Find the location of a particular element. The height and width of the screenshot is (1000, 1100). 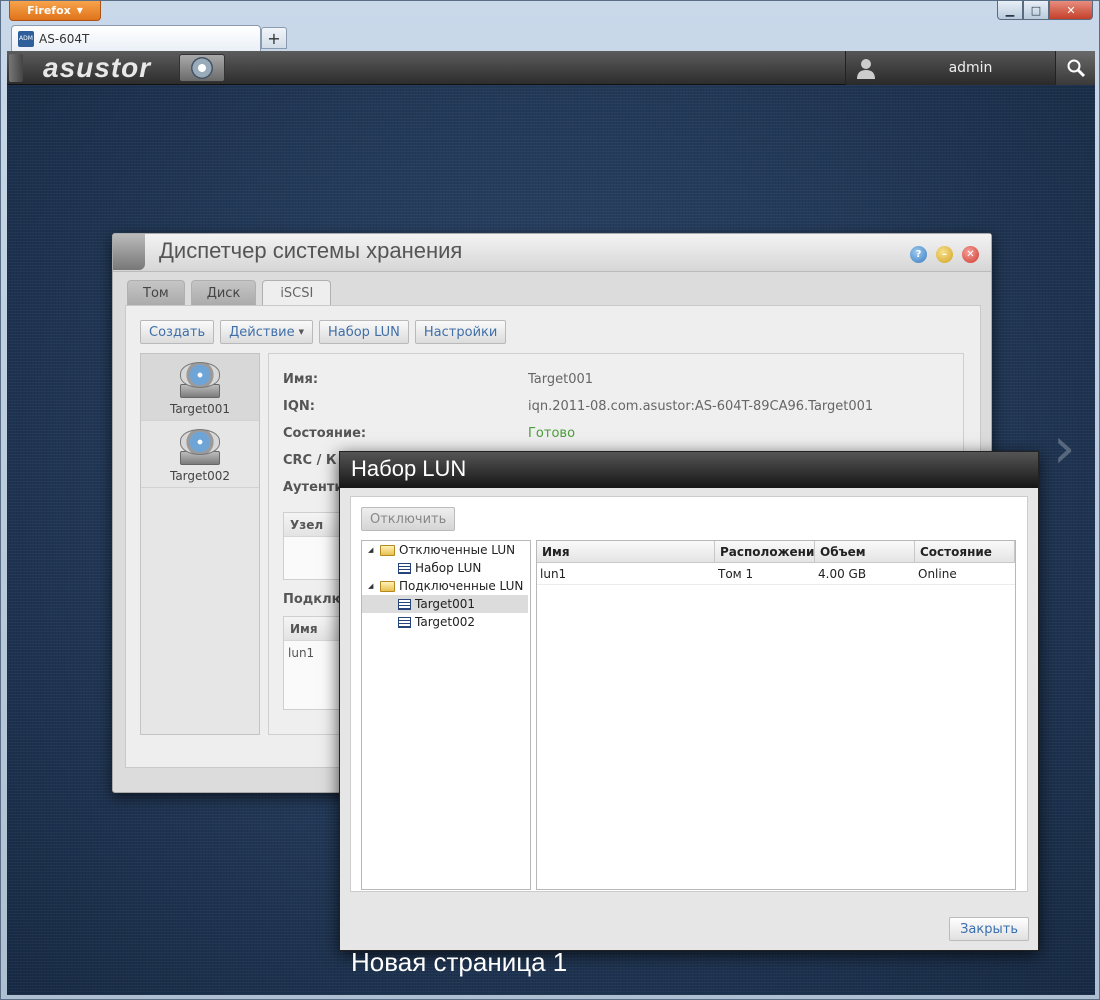

firefox-menu-button: Firefox ▼ is located at coordinates (55, 11).